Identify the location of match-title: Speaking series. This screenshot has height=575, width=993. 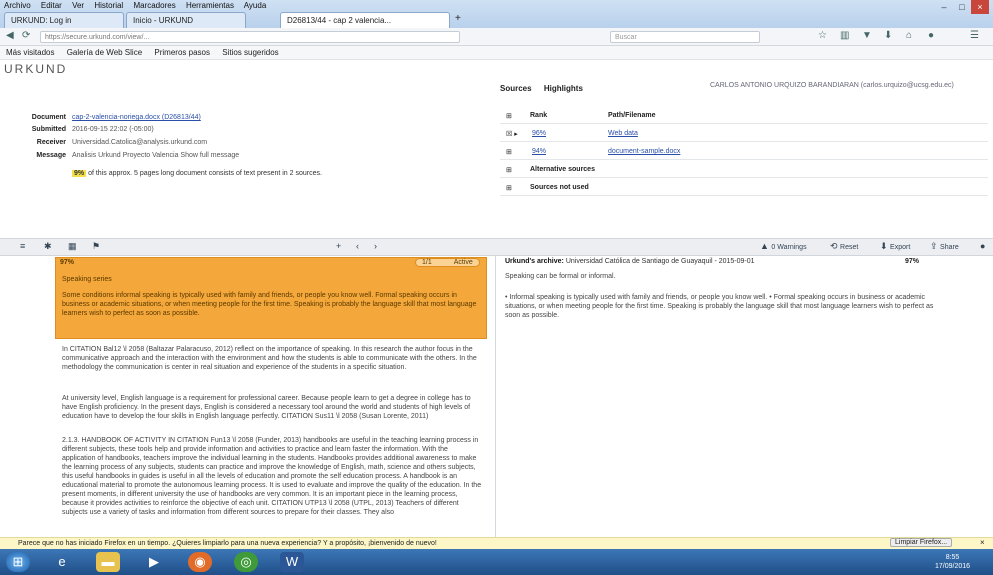
(87, 279).